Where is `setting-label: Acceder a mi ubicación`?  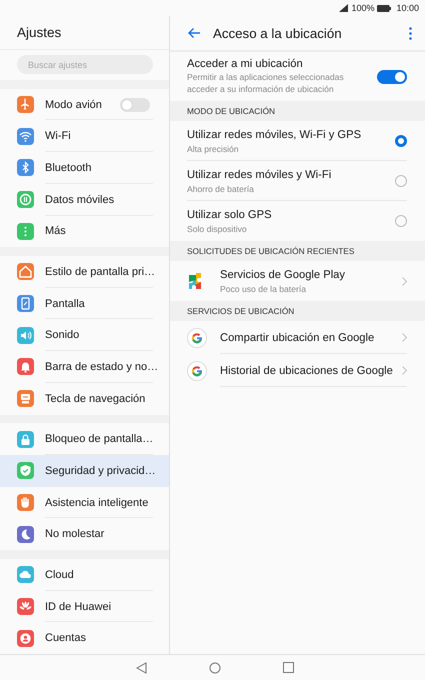
setting-label: Acceder a mi ubicación is located at coordinates (245, 64).